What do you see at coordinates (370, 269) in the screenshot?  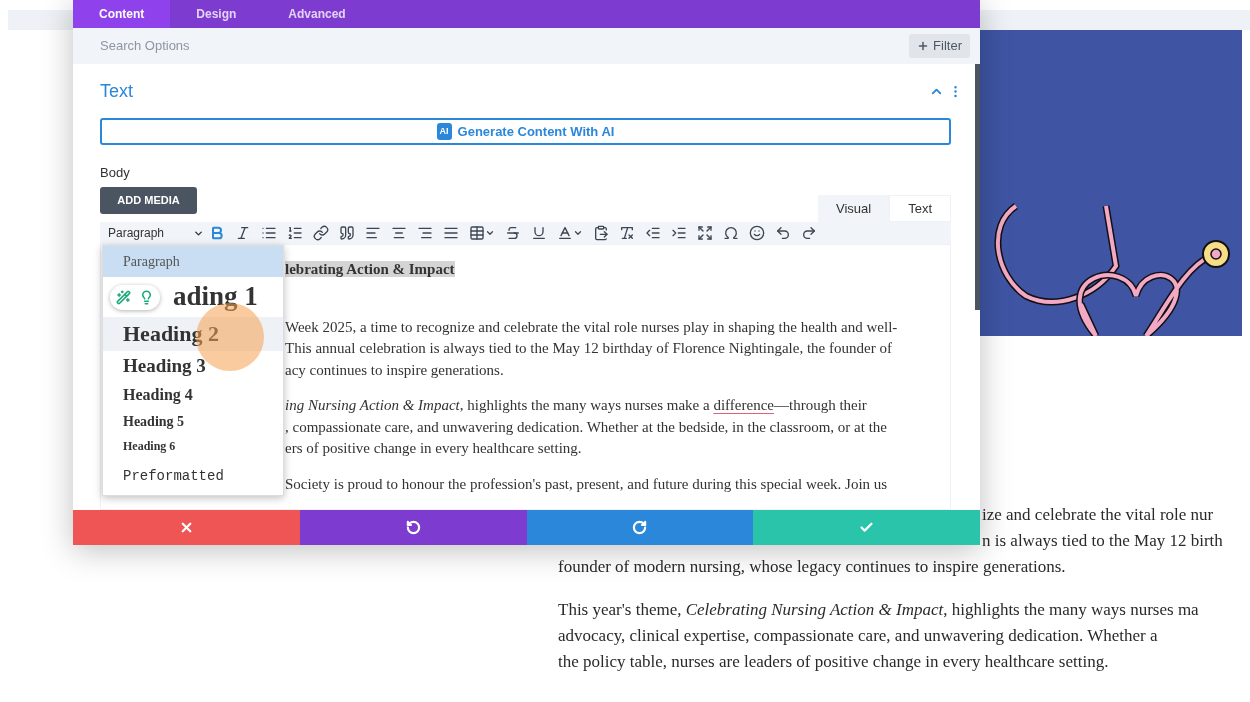 I see `editor-heading: lebrating Action & Impact` at bounding box center [370, 269].